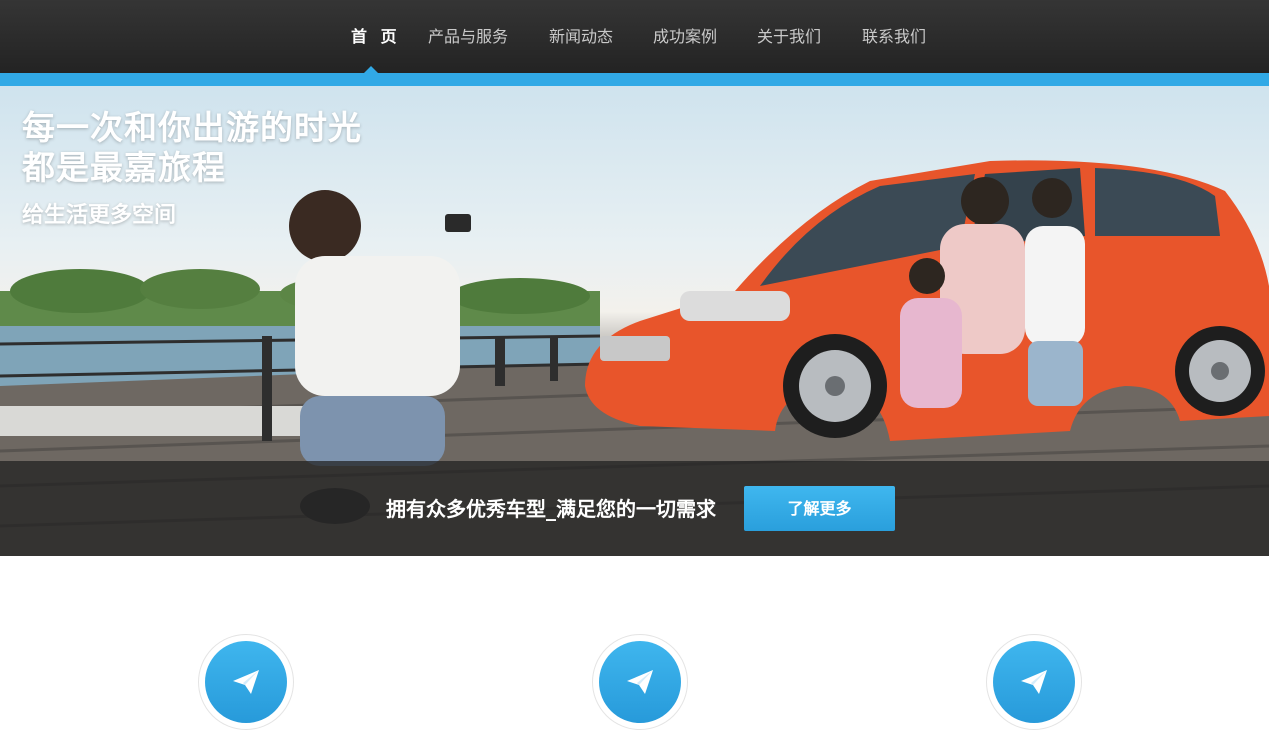 This screenshot has height=733, width=1269. What do you see at coordinates (894, 37) in the screenshot?
I see `nav-item-contact: 联系我们` at bounding box center [894, 37].